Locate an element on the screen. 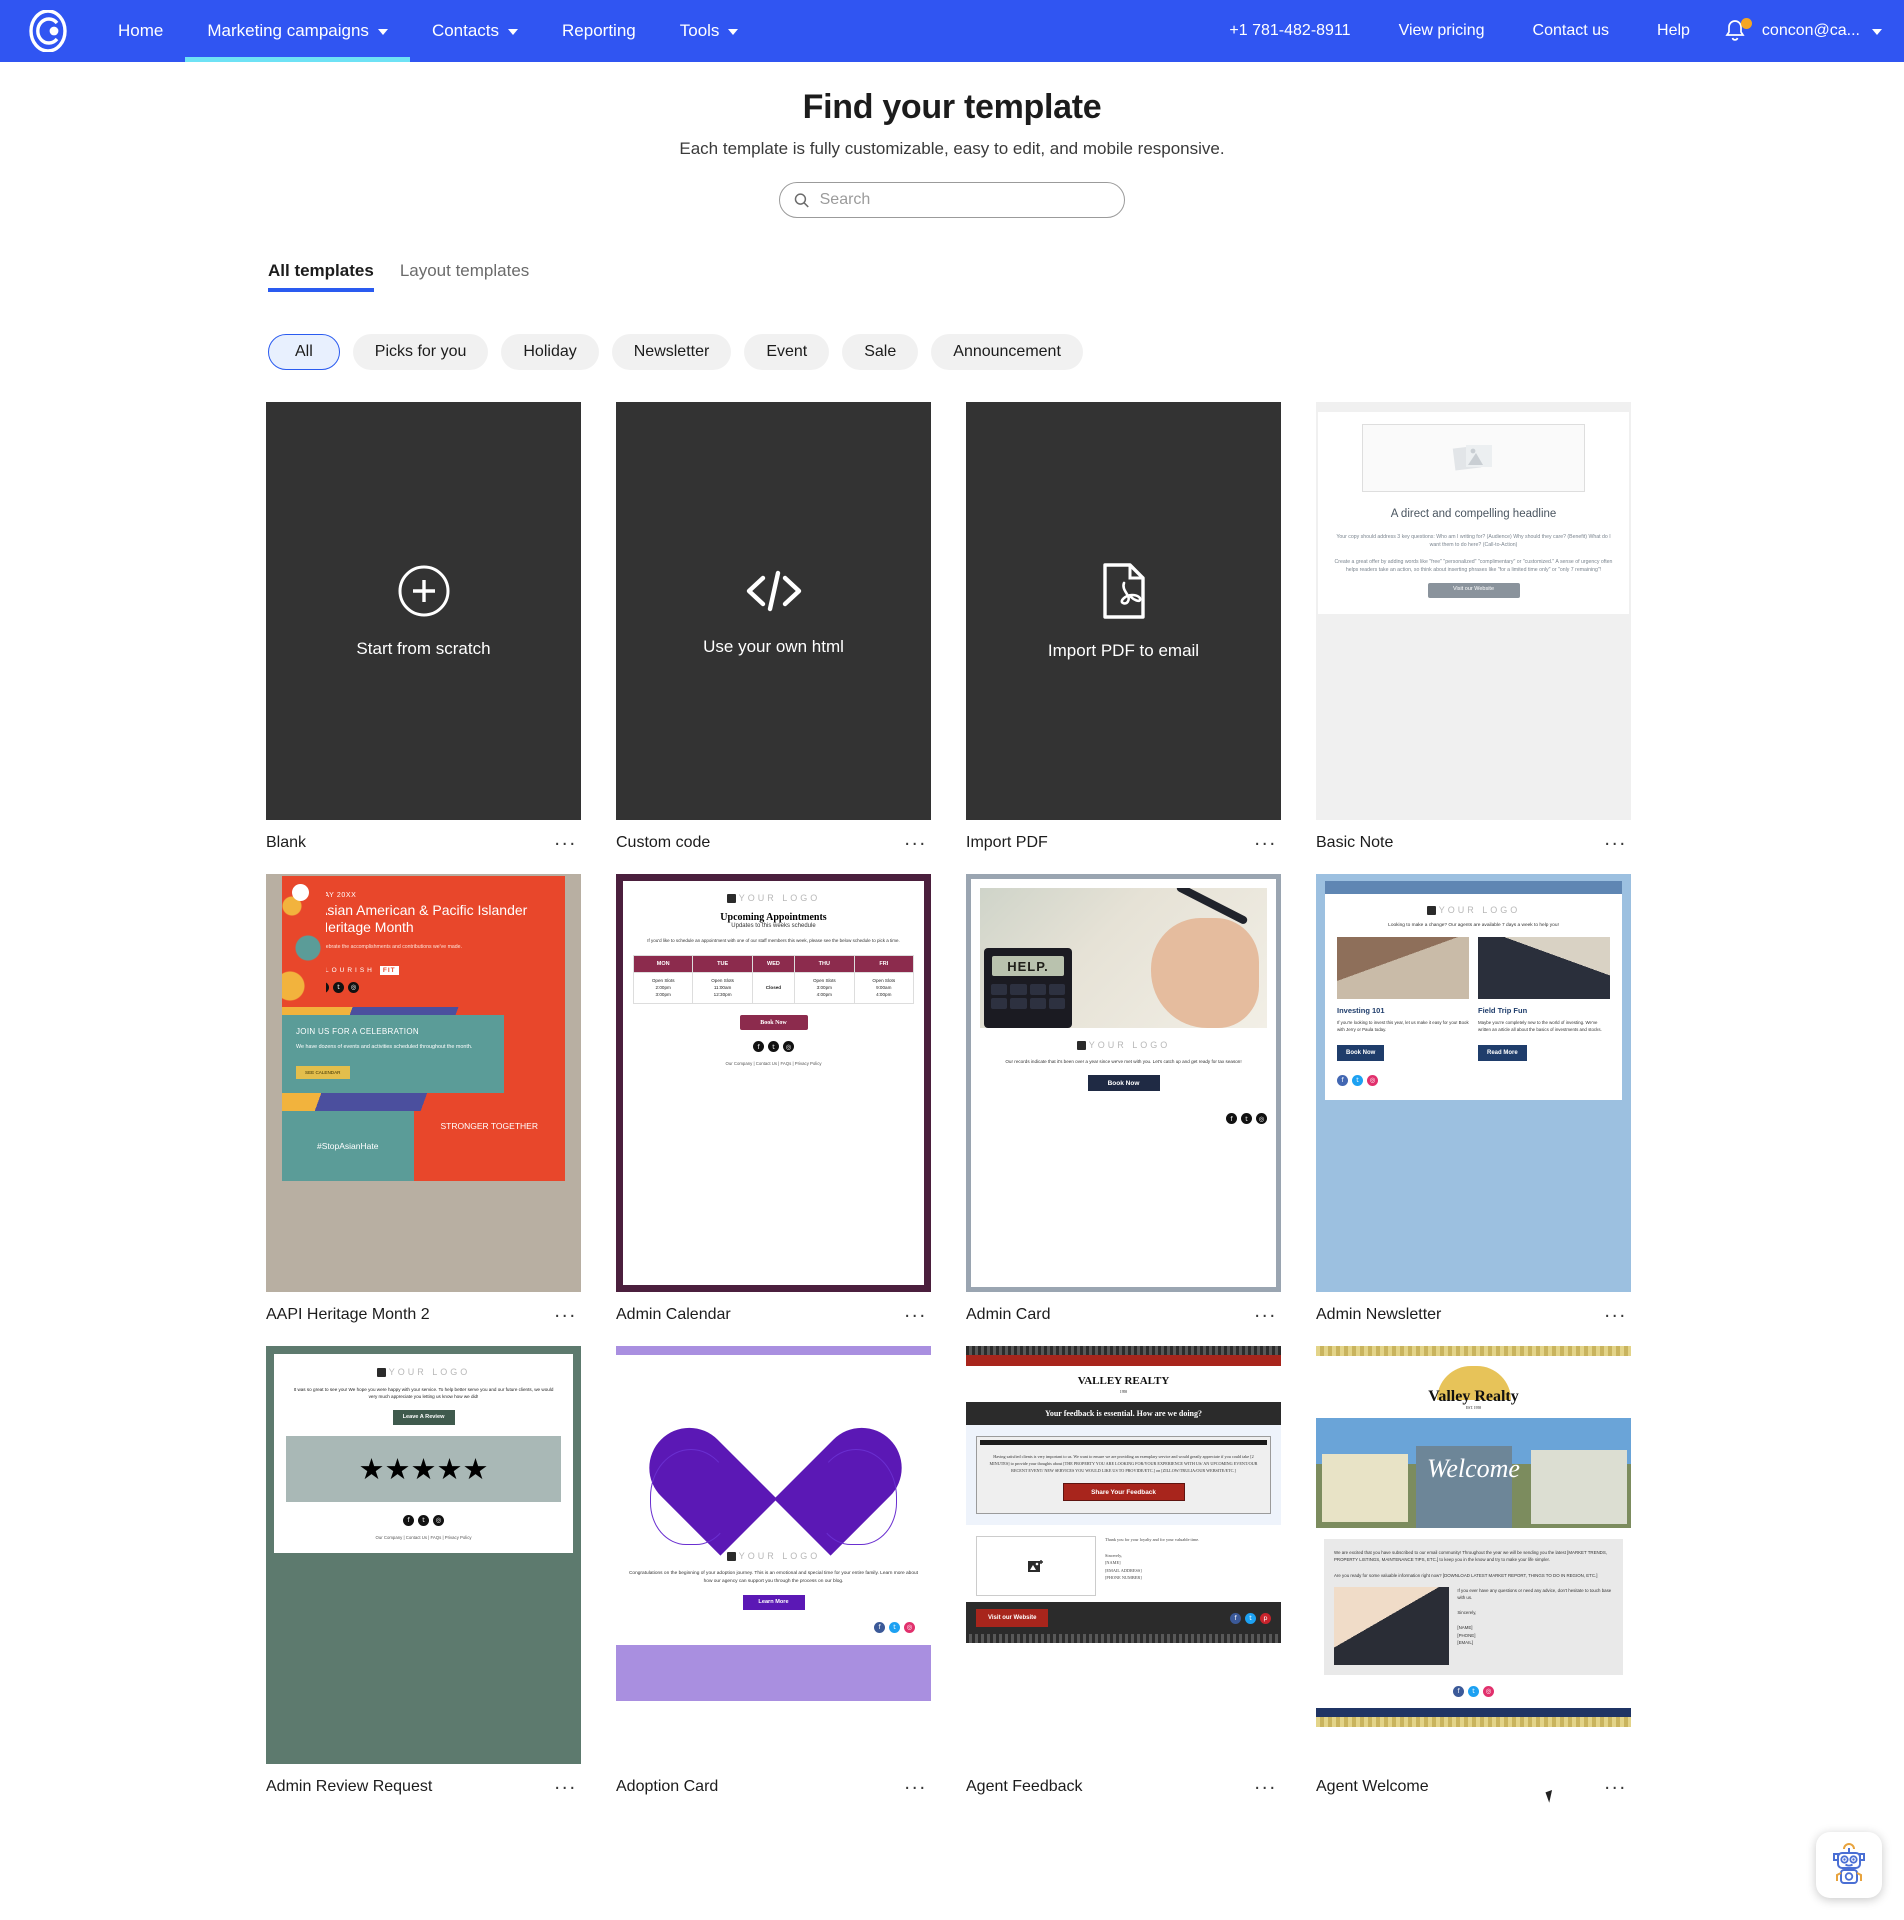  nav-item-contacts: Contacts is located at coordinates (475, 31).